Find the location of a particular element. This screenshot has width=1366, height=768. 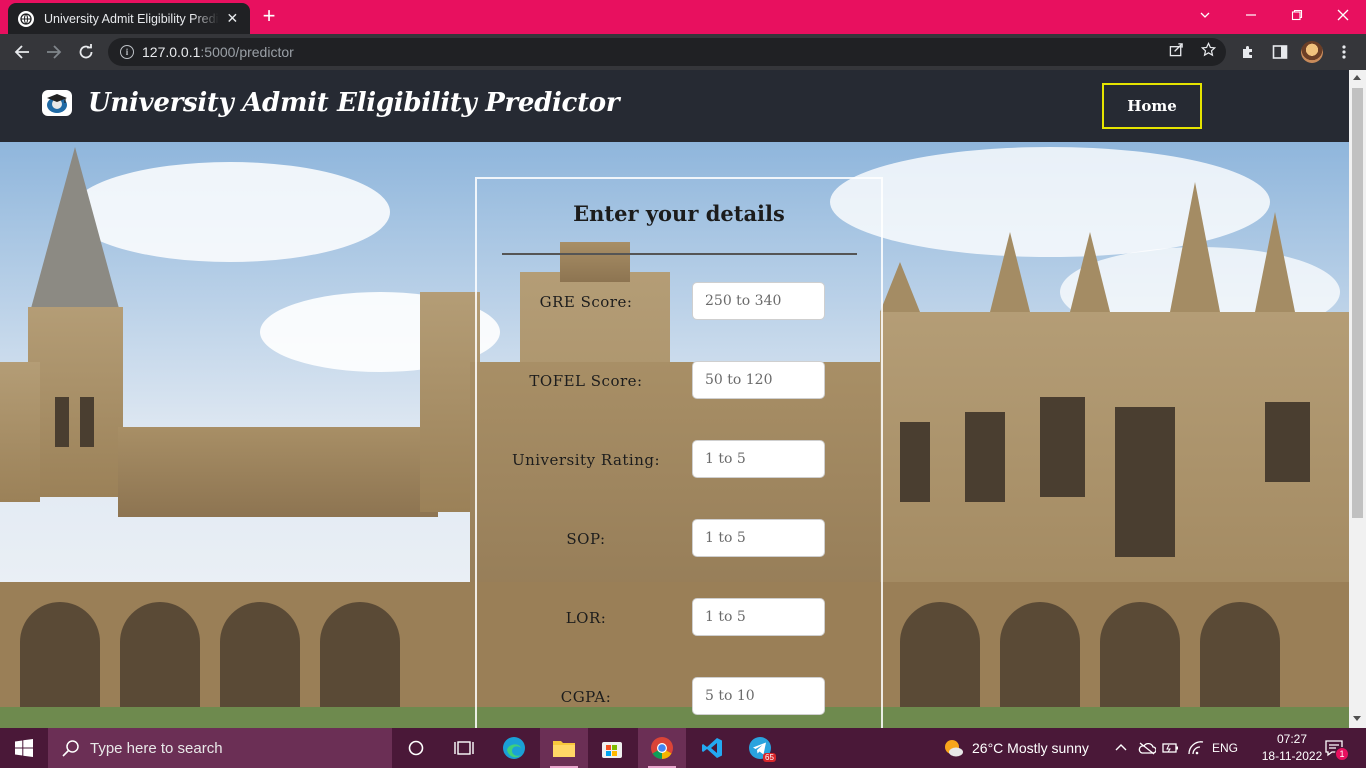

notification-center-icon: 1 is located at coordinates (1337, 750).